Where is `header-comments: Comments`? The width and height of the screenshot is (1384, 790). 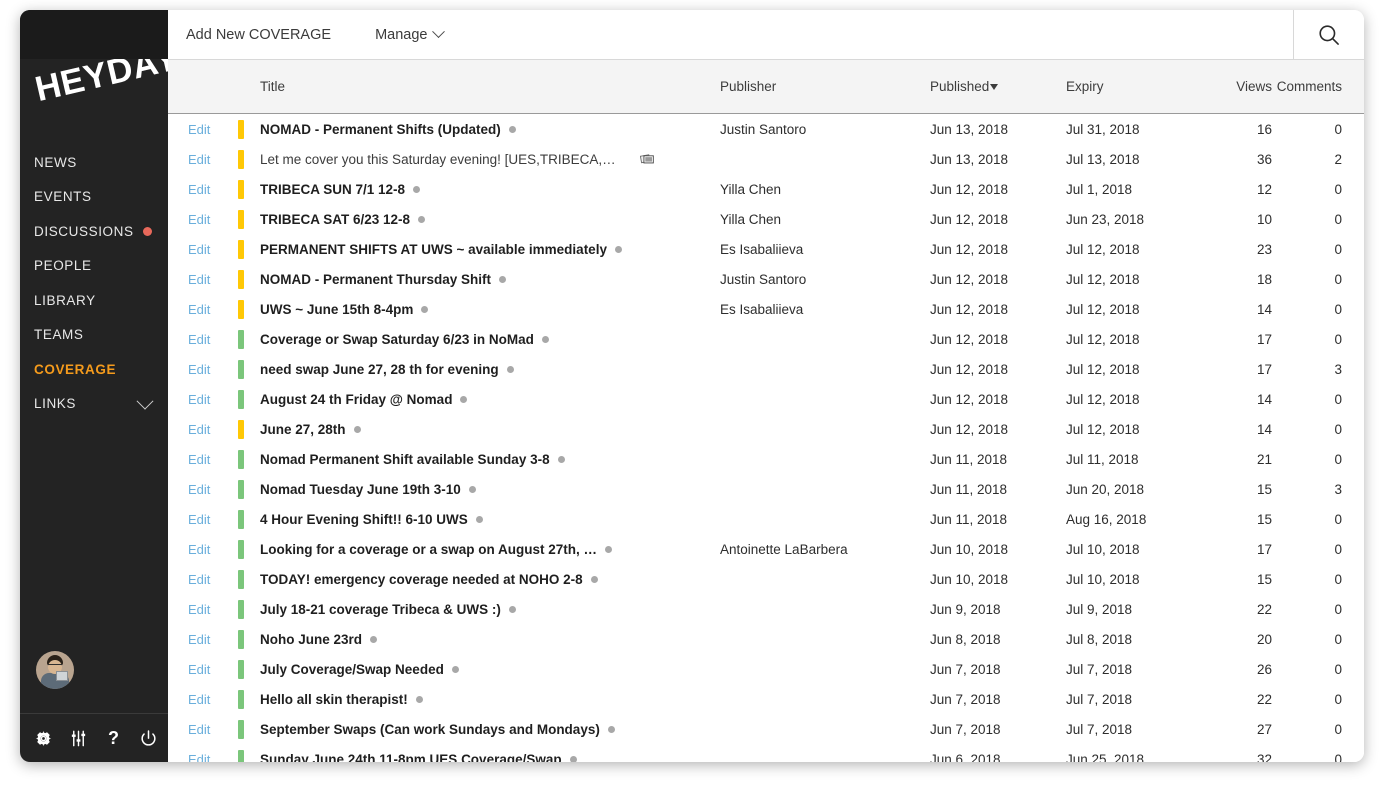 header-comments: Comments is located at coordinates (1318, 86).